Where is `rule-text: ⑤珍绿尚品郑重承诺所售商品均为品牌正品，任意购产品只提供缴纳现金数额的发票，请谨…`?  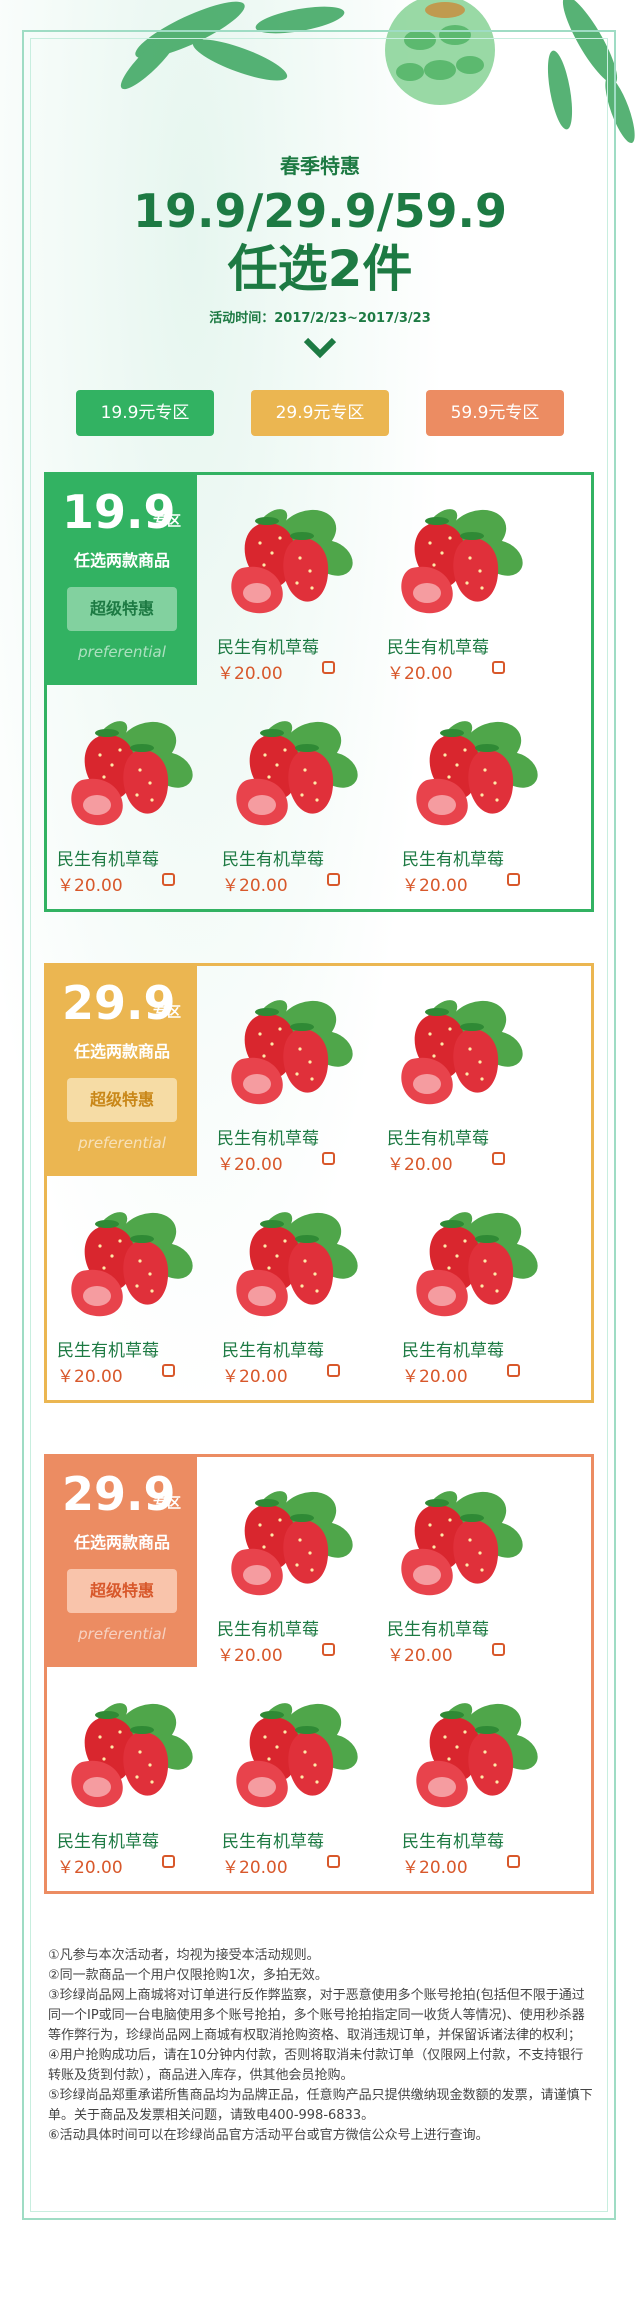 rule-text: ⑤珍绿尚品郑重承诺所售商品均为品牌正品，任意购产品只提供缴纳现金数额的发票，请谨… is located at coordinates (320, 2105).